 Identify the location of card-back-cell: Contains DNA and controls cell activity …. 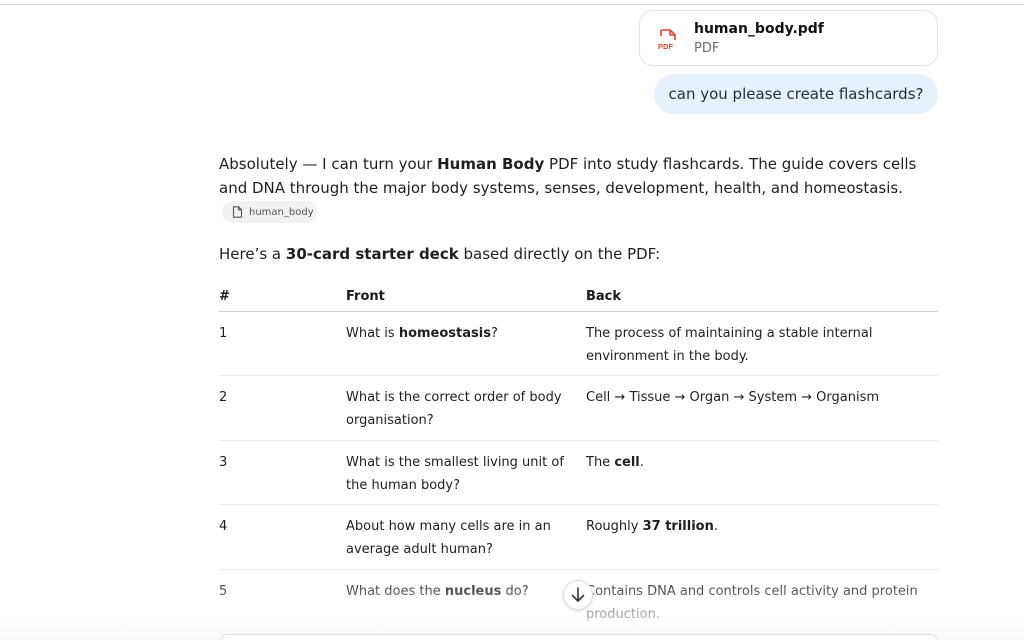
(762, 601).